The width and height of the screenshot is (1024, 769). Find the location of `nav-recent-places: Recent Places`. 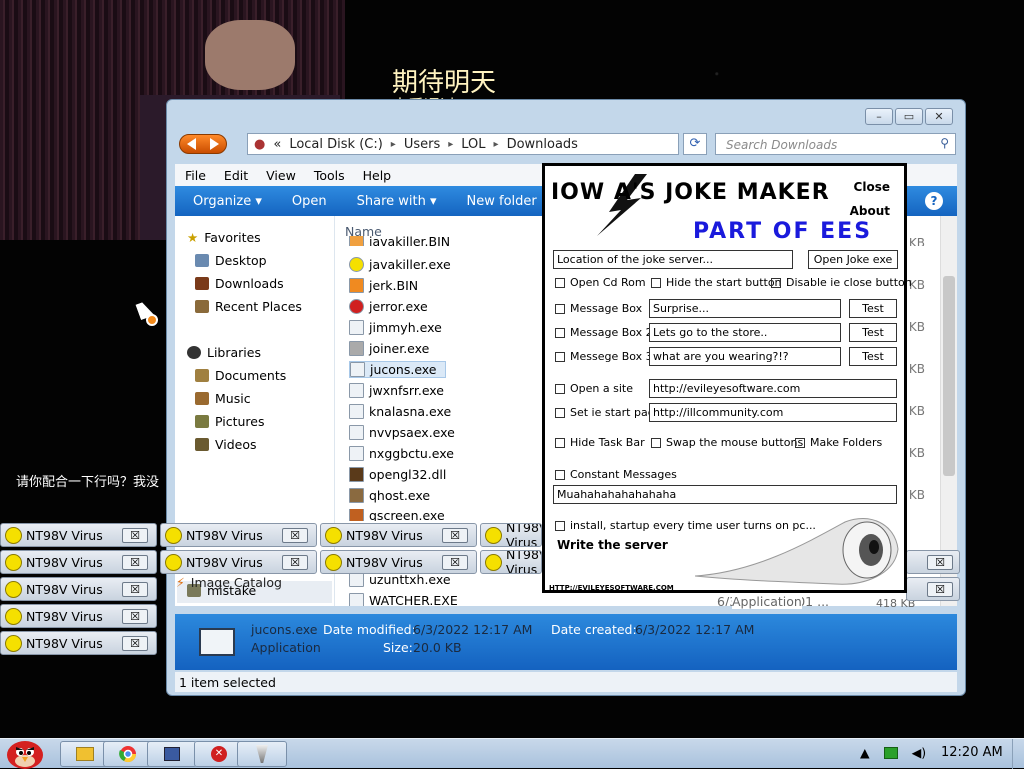

nav-recent-places: Recent Places is located at coordinates (248, 306).